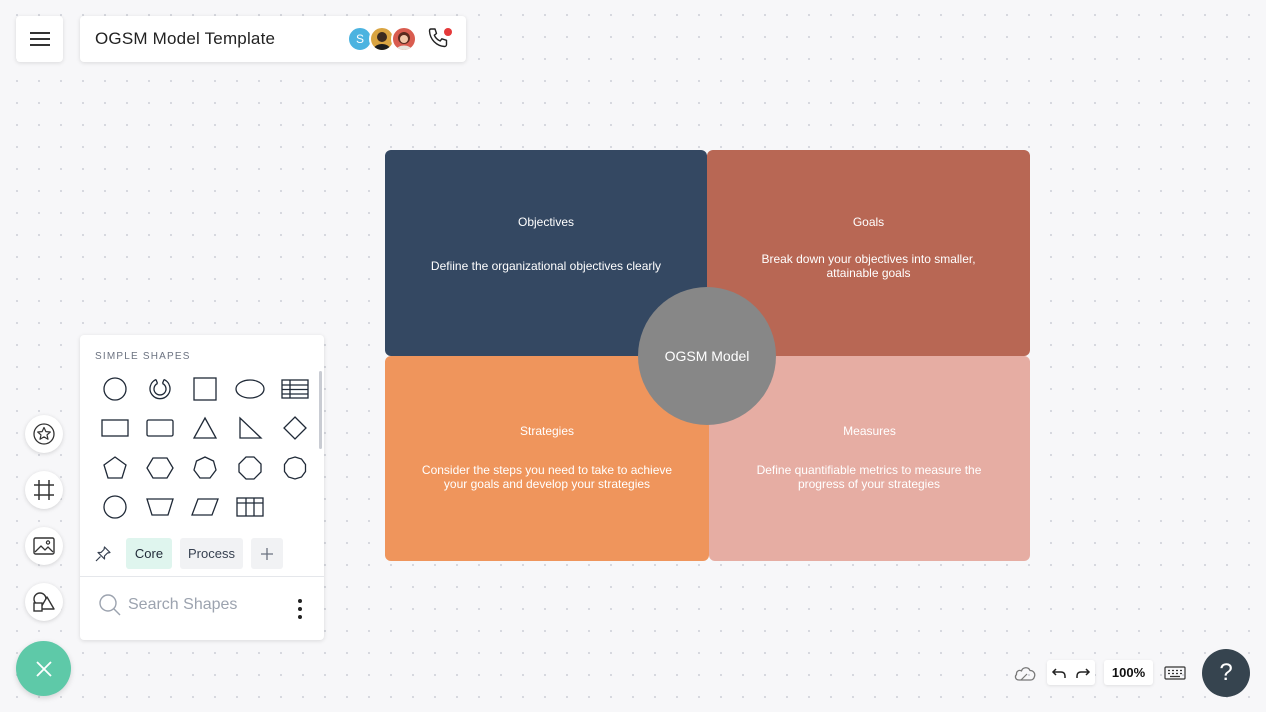  I want to click on shape-parallelogram, so click(204, 508).